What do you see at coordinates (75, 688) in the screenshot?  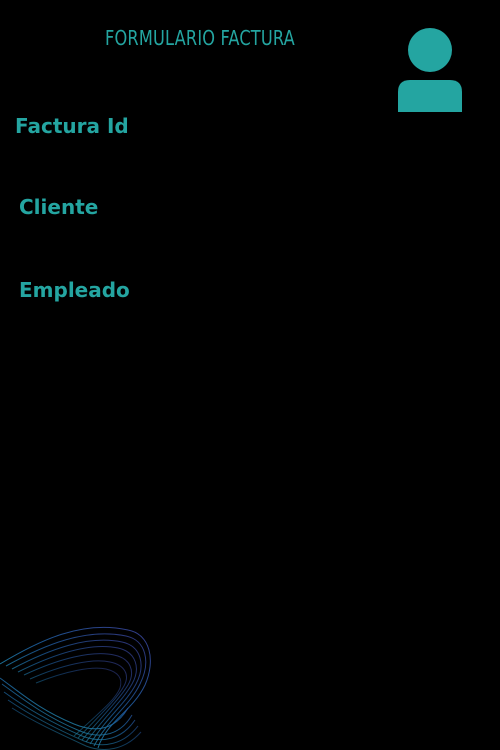 I see `mesh-wave-icon` at bounding box center [75, 688].